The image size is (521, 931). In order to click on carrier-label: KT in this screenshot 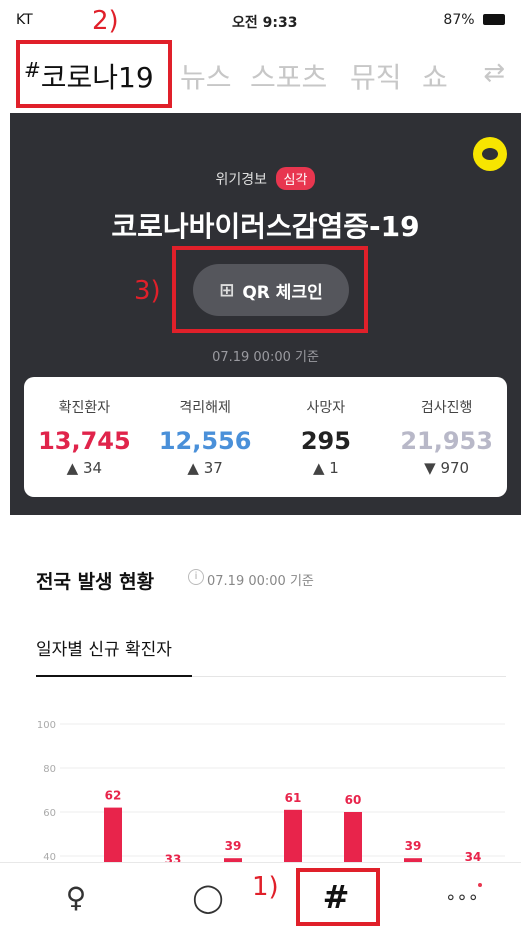, I will do `click(24, 20)`.